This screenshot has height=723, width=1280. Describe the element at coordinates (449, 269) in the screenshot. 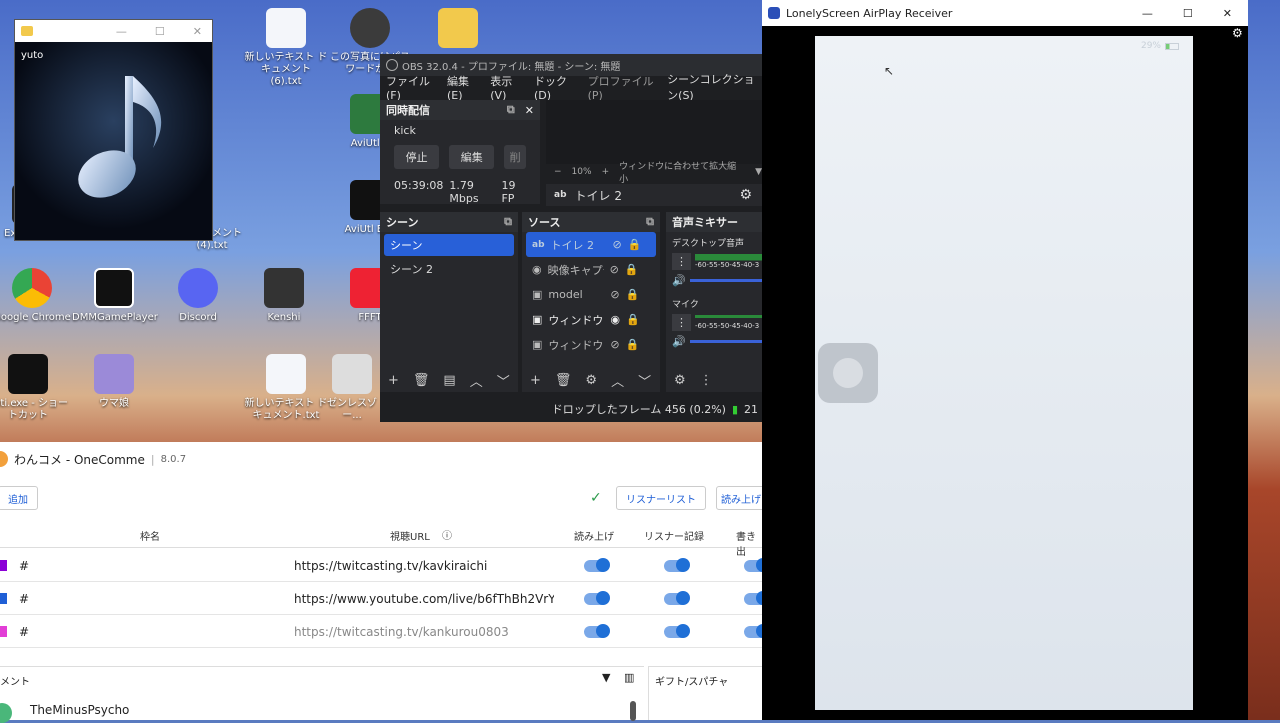

I see `scene-item: シーン 2` at that location.